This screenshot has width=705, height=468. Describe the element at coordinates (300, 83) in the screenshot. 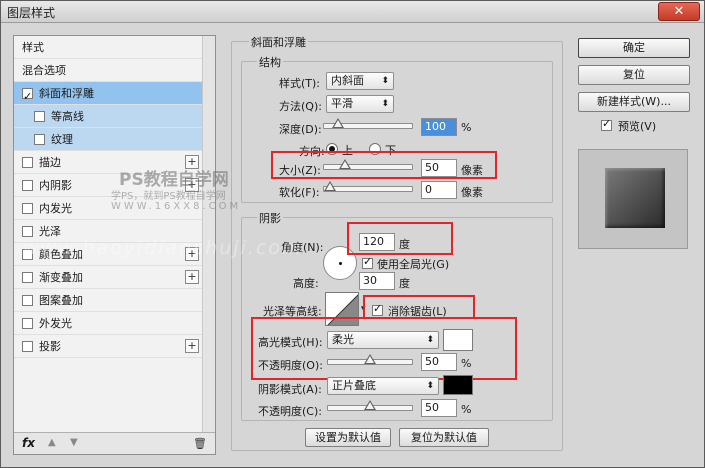

I see `style-label: 样式(T):` at that location.